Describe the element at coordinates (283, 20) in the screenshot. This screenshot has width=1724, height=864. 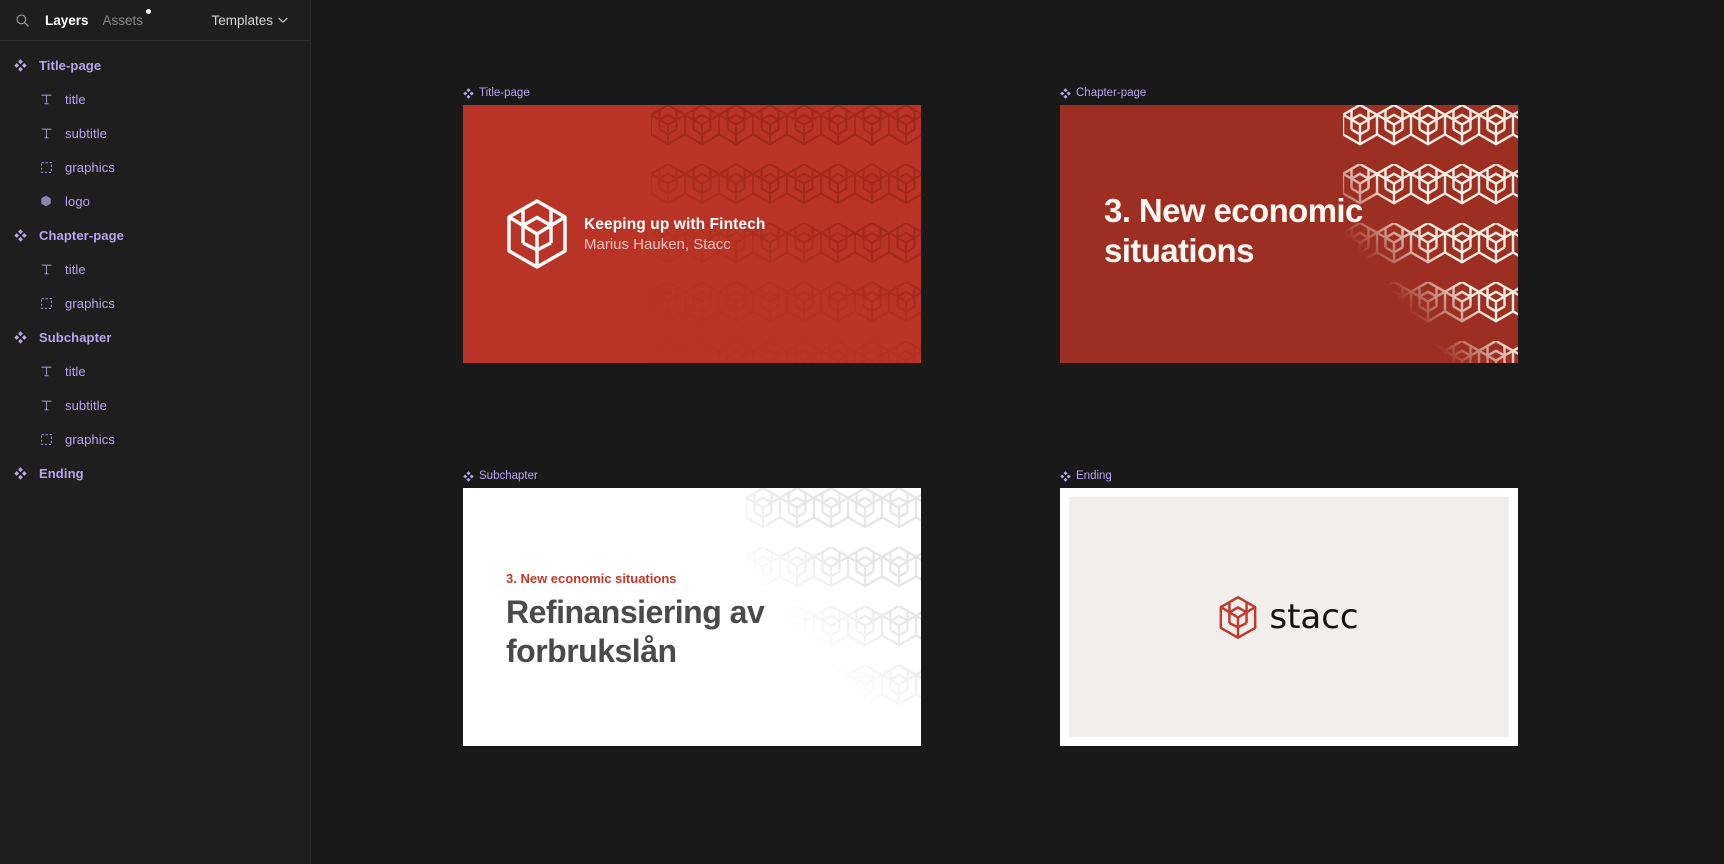
I see `chevron-down-icon` at that location.